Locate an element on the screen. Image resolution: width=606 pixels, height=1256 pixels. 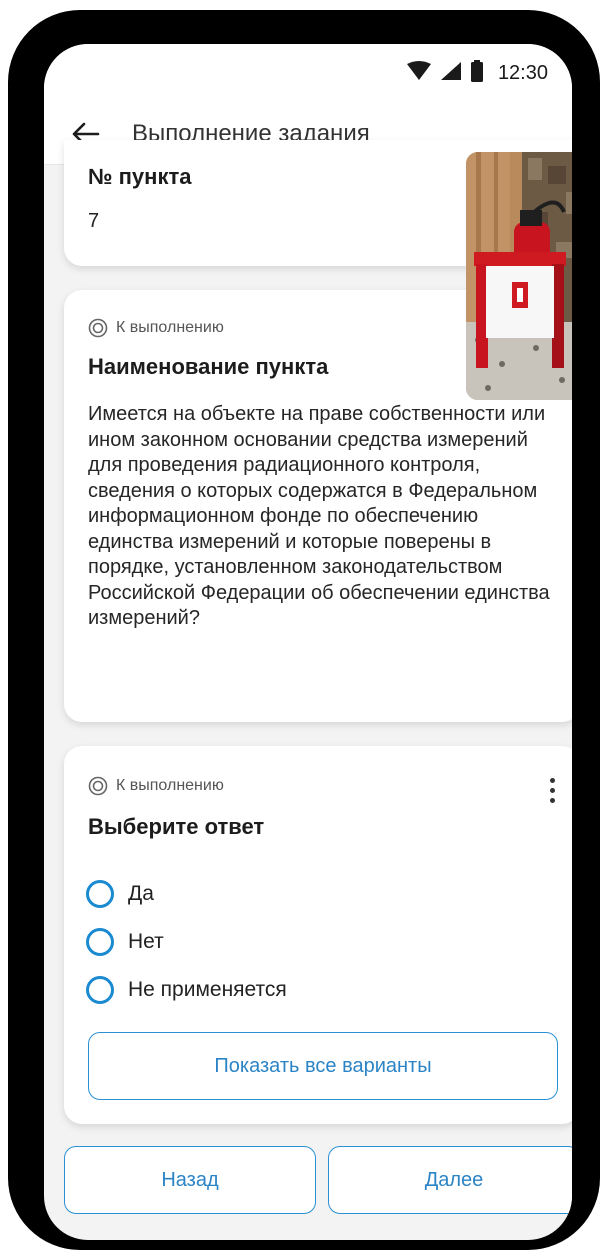
show-all-options-button: Показать все варианты is located at coordinates (323, 1066).